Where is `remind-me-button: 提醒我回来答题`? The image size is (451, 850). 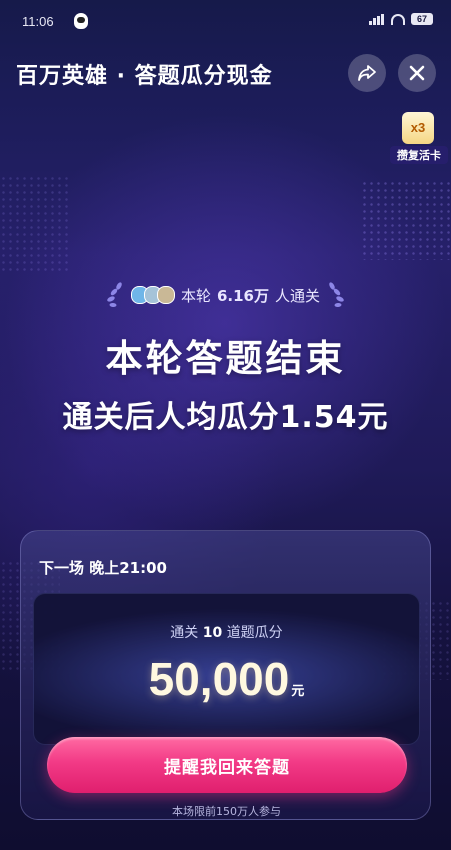 remind-me-button: 提醒我回来答题 is located at coordinates (227, 765).